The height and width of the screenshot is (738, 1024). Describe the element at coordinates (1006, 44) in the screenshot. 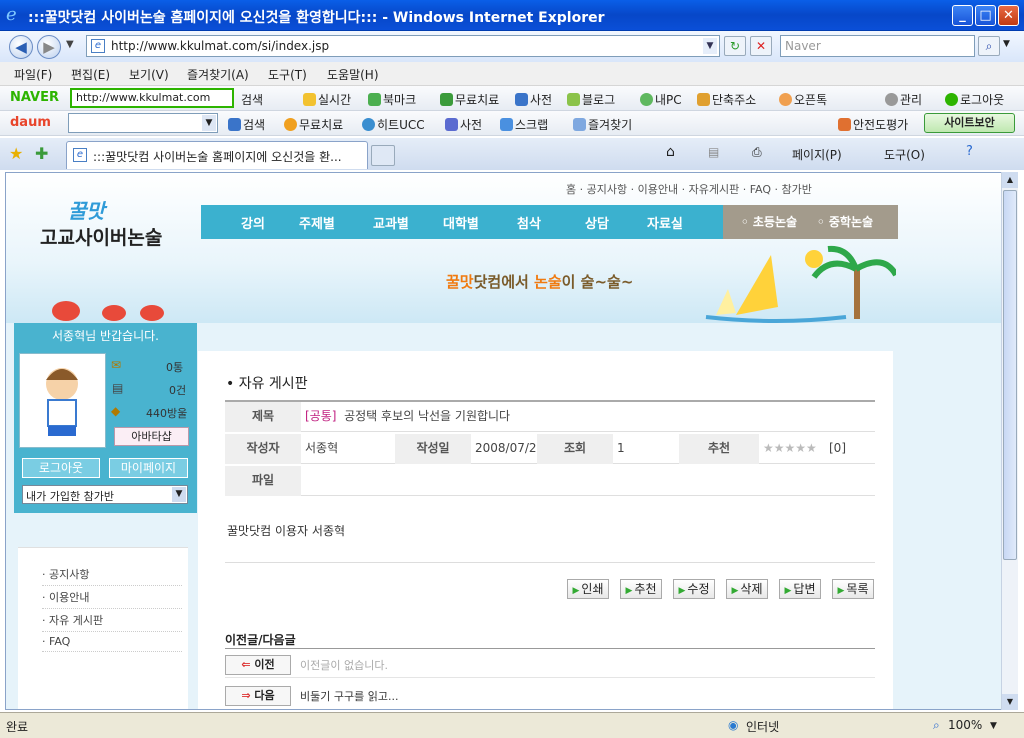

I see `search-dropdown-icon: ▼` at that location.